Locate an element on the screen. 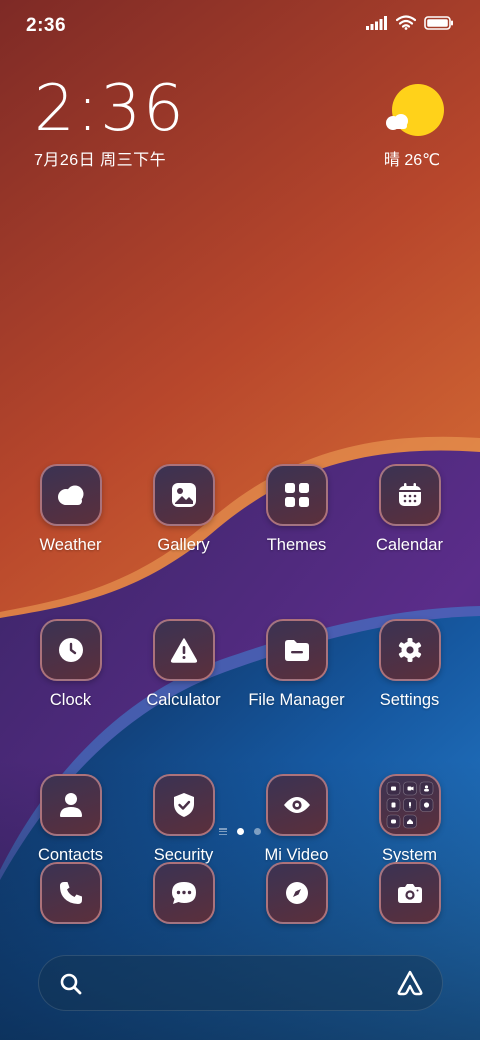 The width and height of the screenshot is (480, 1040). app-security: Security is located at coordinates (183, 819).